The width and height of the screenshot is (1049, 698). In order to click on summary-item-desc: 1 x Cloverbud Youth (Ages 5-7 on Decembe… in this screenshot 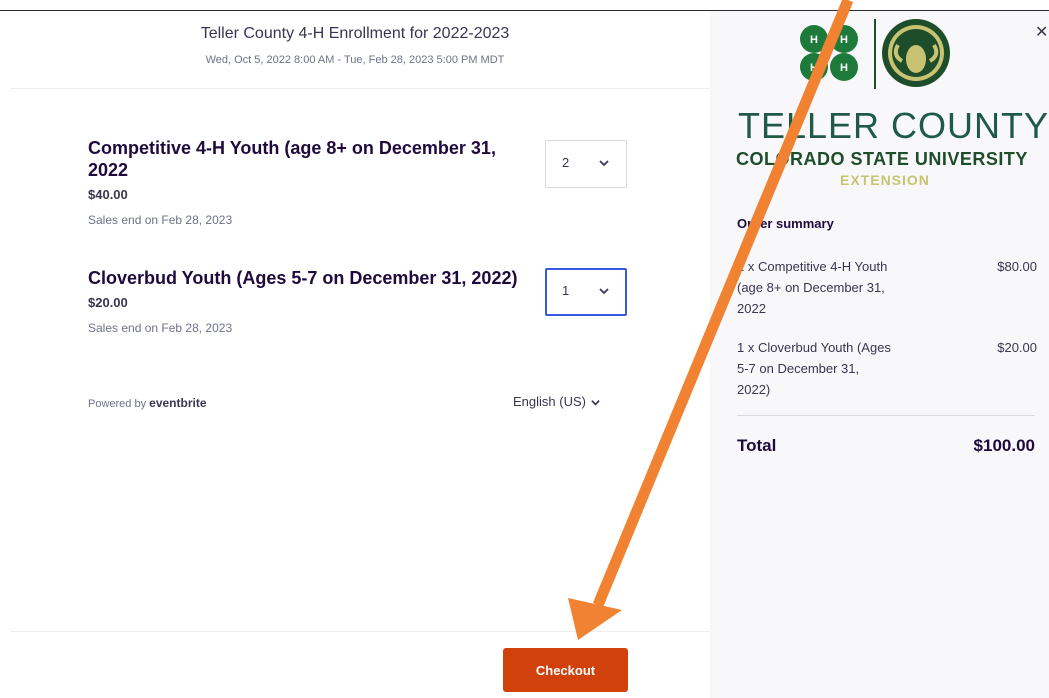, I will do `click(814, 368)`.